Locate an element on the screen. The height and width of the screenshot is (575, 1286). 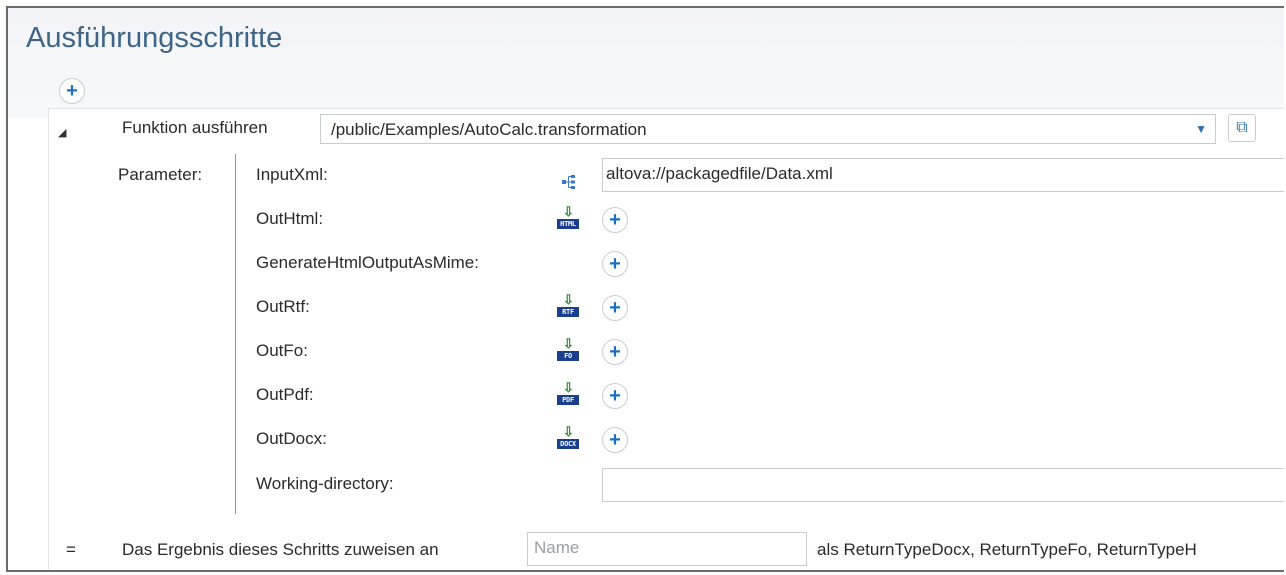
download-docx-icon: ⇩ DOCX is located at coordinates (568, 438).